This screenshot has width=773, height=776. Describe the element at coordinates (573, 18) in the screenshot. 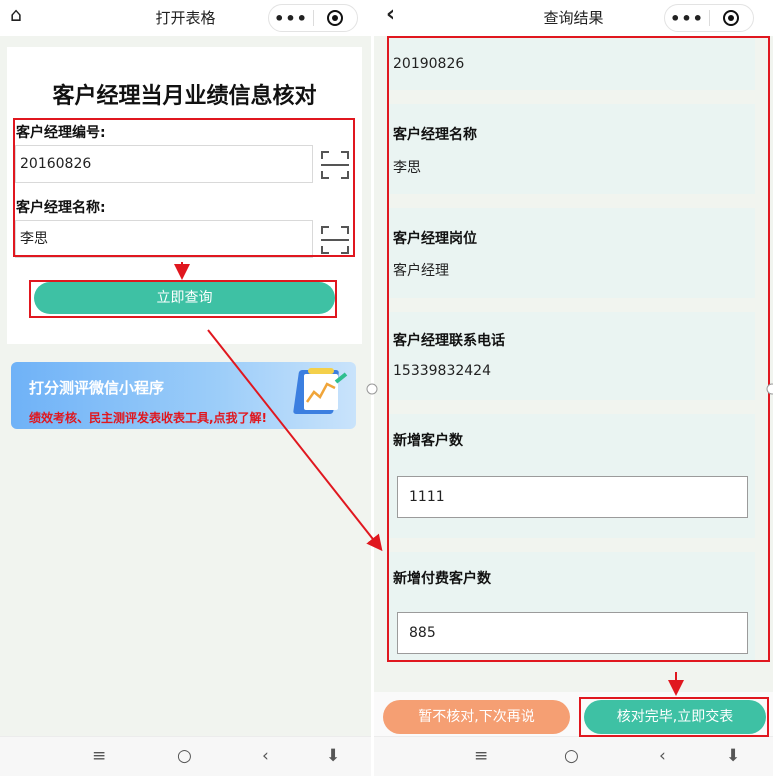

I see `top-navigation-bar: ‹ 查询结果 •••` at that location.